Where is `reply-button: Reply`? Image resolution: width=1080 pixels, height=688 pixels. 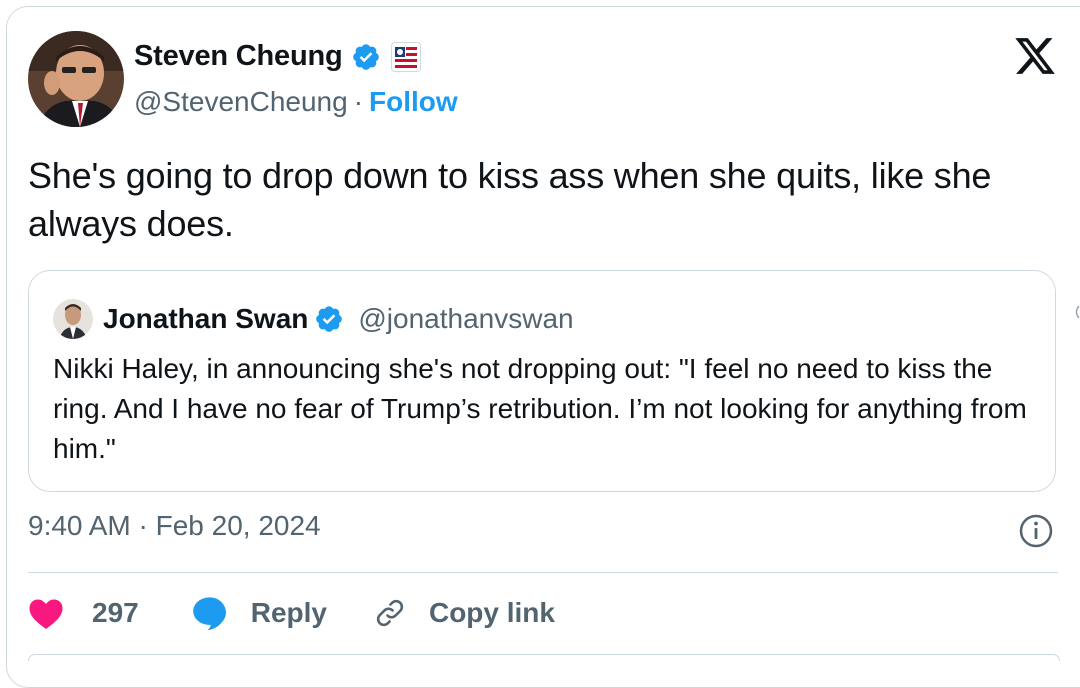
reply-button: Reply is located at coordinates (259, 613).